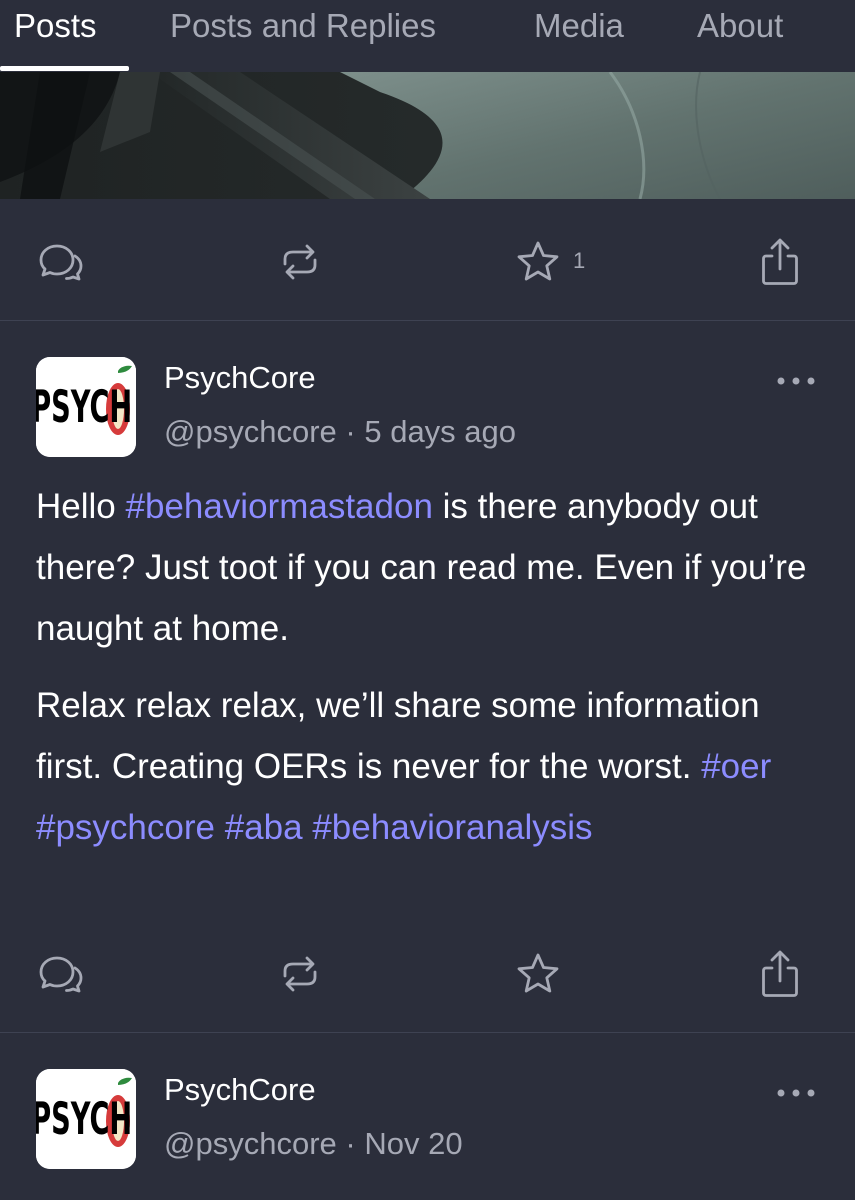  Describe the element at coordinates (452, 827) in the screenshot. I see `hashtag-link: #behavioranalysis` at that location.